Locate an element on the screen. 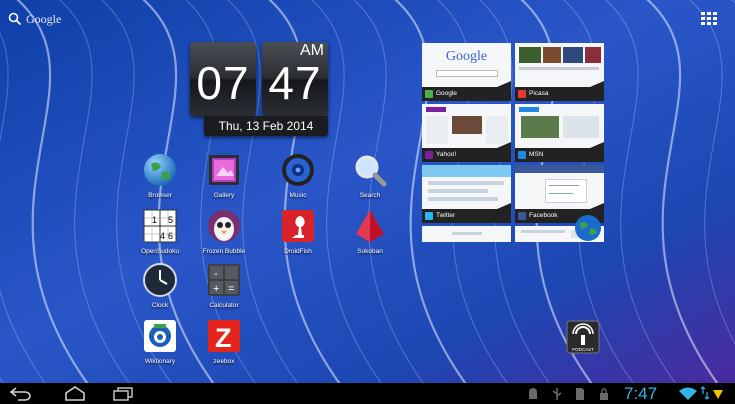 The height and width of the screenshot is (404, 735). app-opensudoku: 1546 OpenSudoku is located at coordinates (160, 237).